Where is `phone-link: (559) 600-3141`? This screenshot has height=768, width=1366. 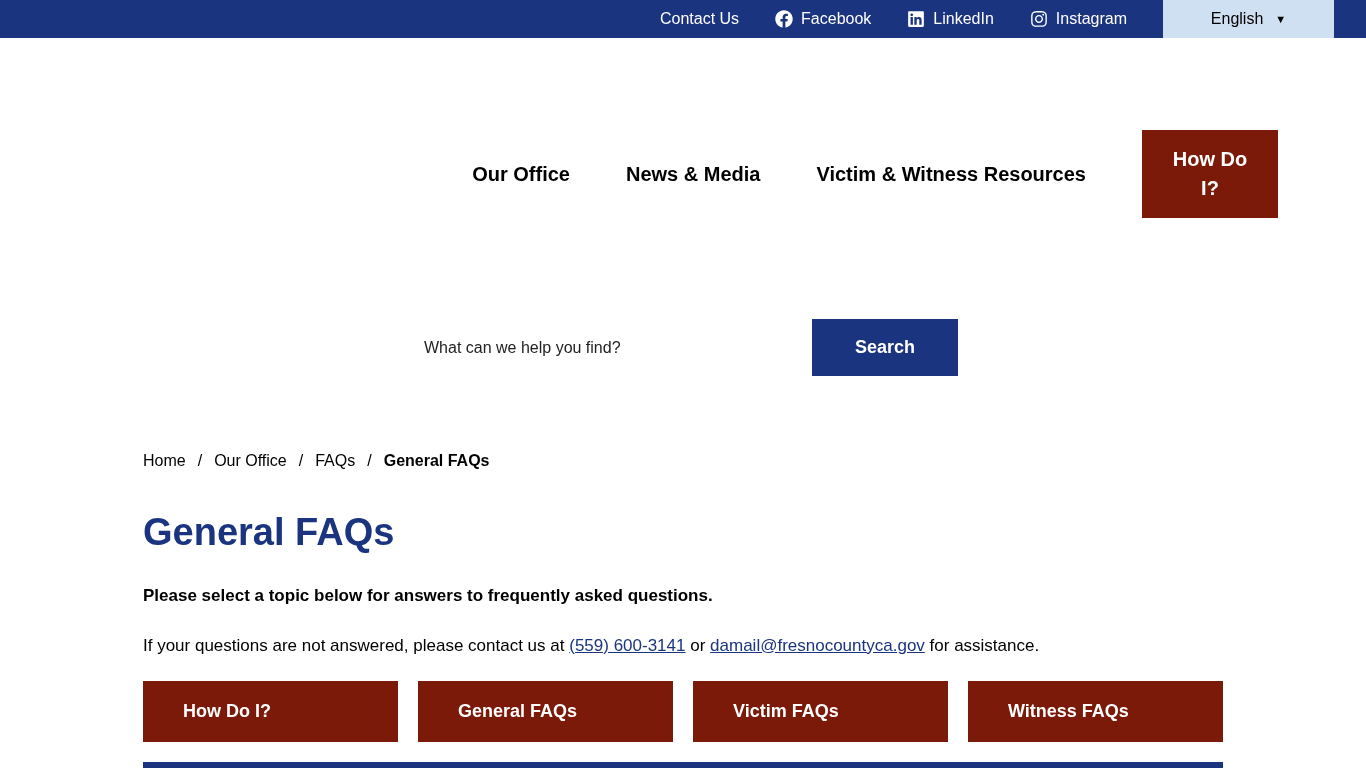
phone-link: (559) 600-3141 is located at coordinates (627, 645).